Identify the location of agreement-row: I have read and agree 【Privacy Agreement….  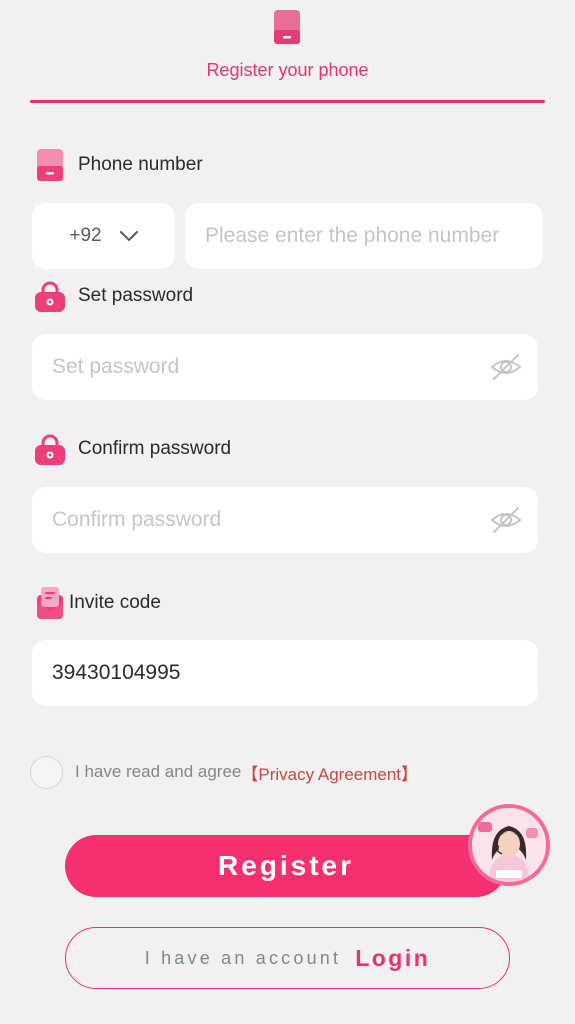
(224, 772).